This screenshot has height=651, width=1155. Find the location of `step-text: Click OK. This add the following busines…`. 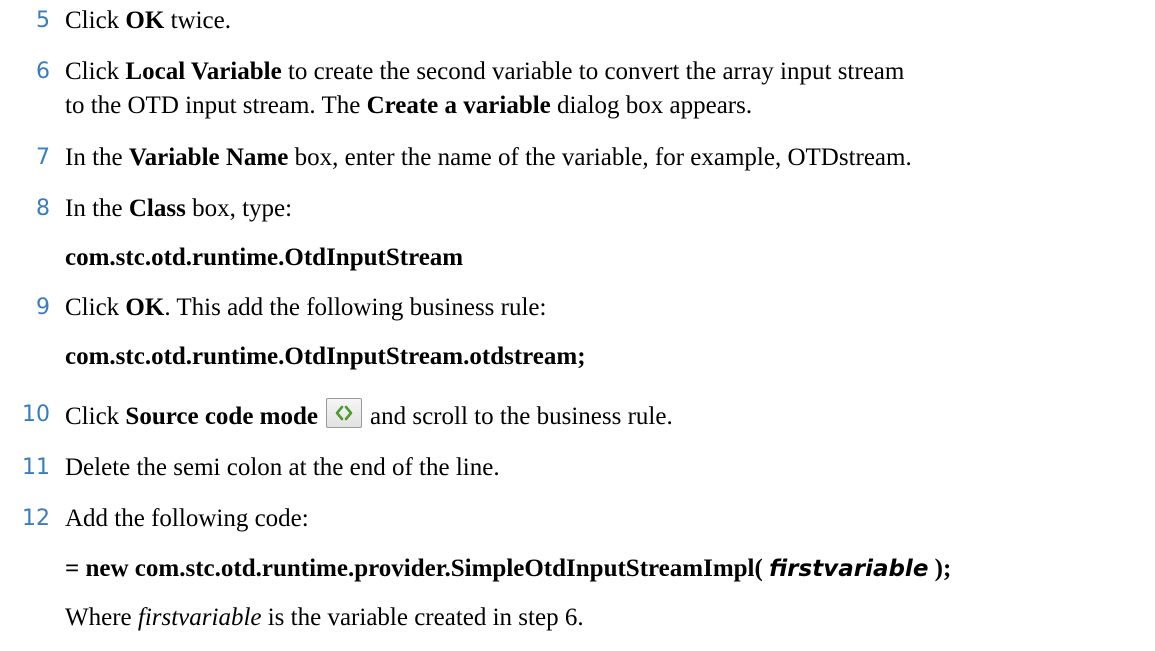

step-text: Click OK. This add the following busines… is located at coordinates (306, 307).